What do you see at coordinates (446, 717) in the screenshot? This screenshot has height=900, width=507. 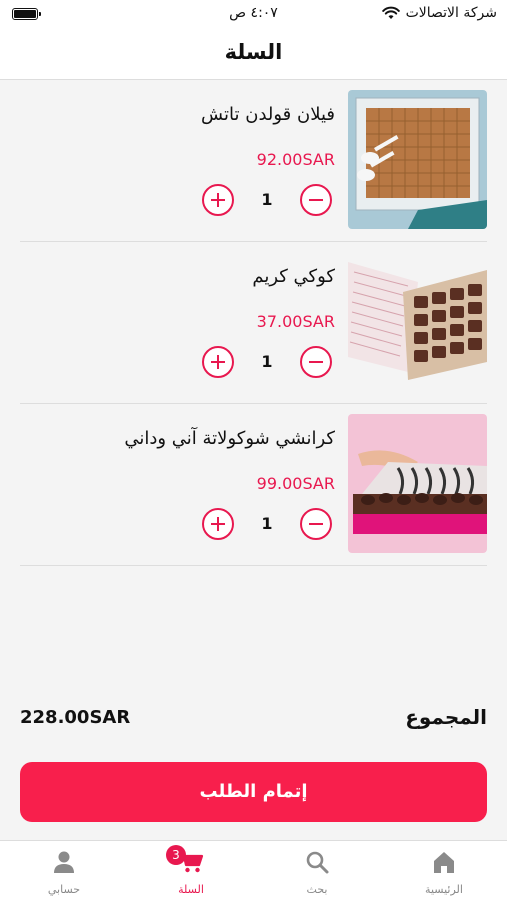 I see `total-label: المجموع` at bounding box center [446, 717].